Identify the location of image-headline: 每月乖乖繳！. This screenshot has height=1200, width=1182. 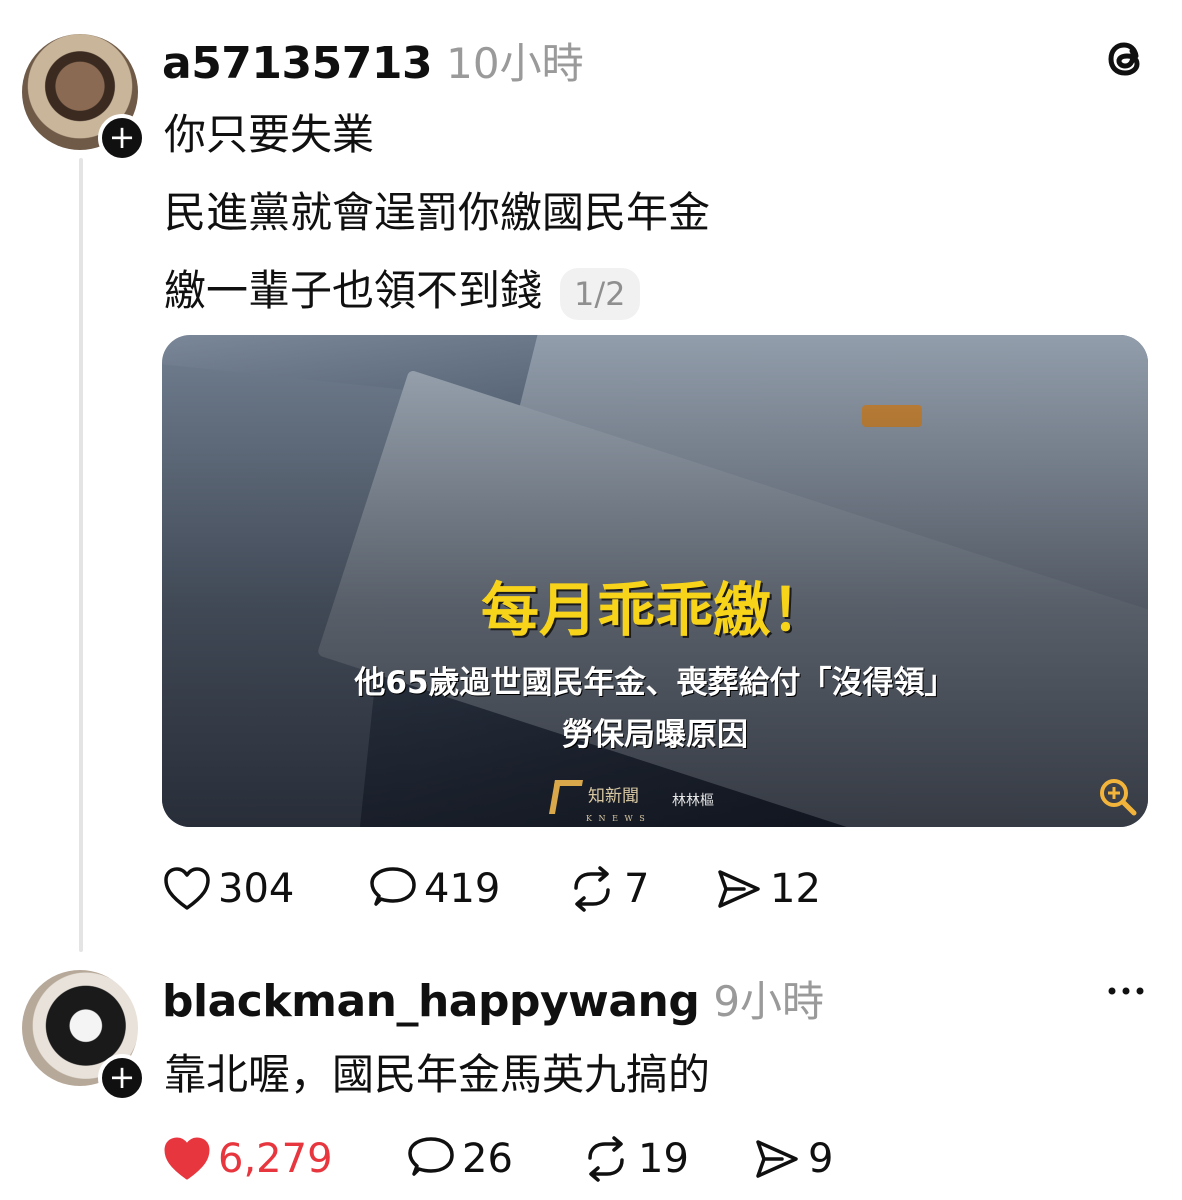
(654, 610).